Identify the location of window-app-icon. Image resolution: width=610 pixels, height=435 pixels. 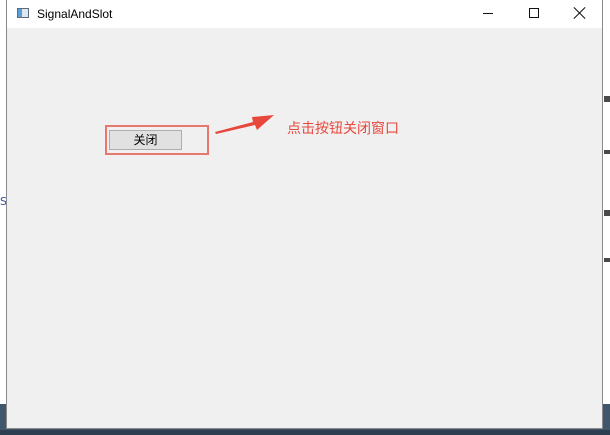
(23, 13).